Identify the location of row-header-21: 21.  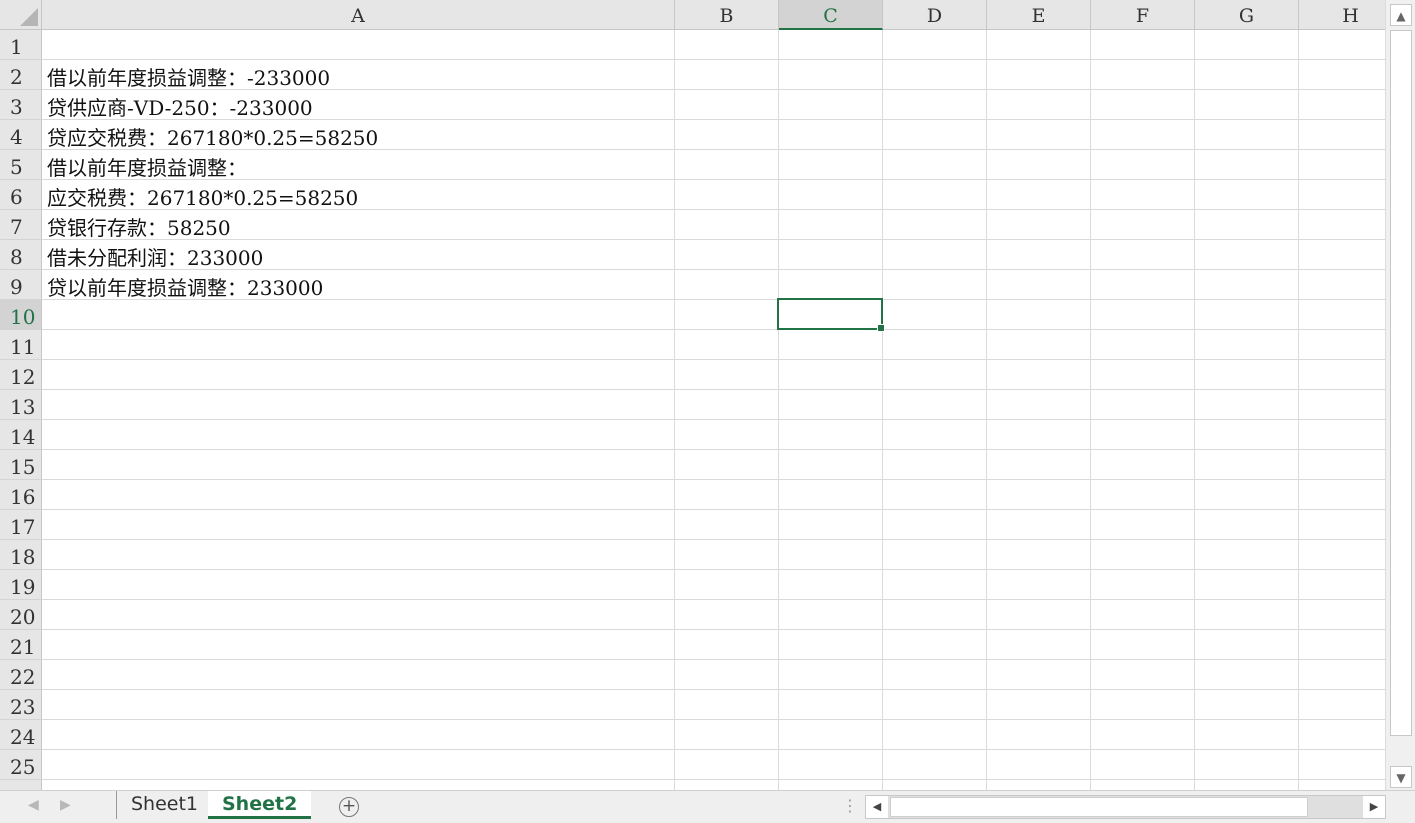
(21, 645).